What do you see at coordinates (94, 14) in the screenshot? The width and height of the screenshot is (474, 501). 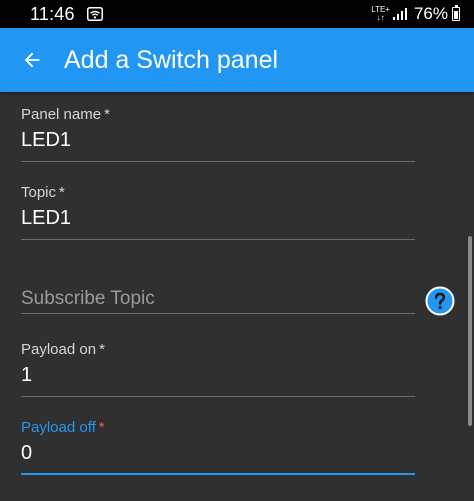 I see `wifi-icon` at bounding box center [94, 14].